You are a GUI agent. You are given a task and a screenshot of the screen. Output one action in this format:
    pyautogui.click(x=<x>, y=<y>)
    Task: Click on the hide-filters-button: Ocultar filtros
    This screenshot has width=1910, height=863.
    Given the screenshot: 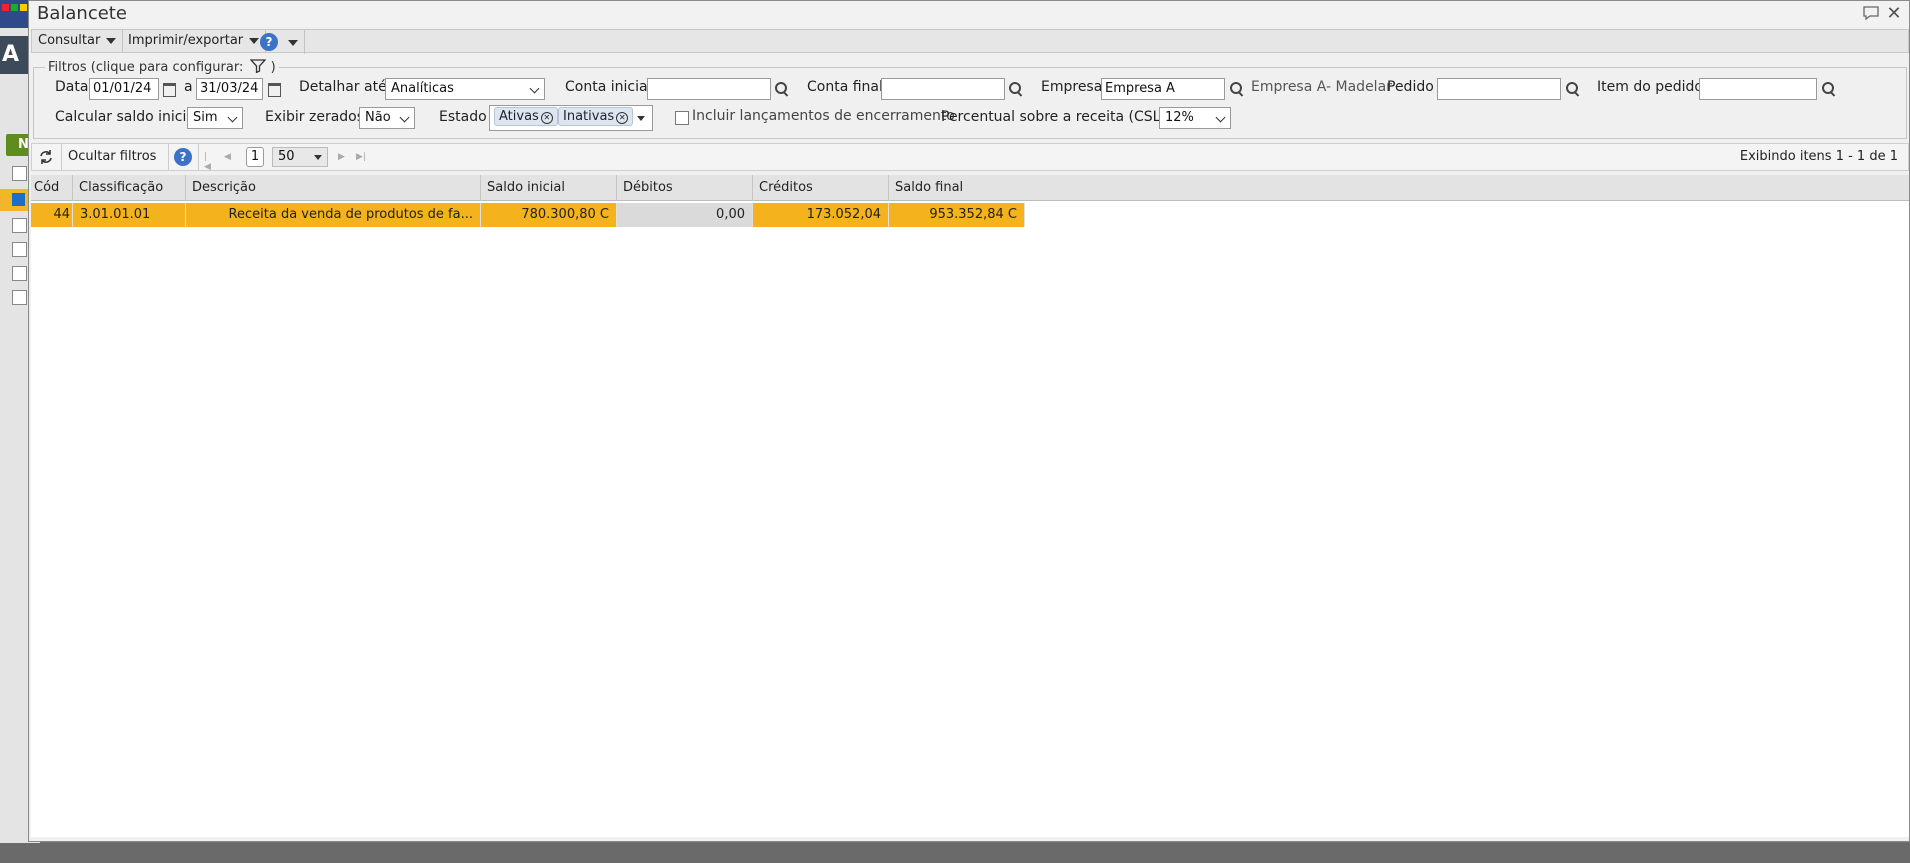 What is the action you would take?
    pyautogui.click(x=112, y=156)
    